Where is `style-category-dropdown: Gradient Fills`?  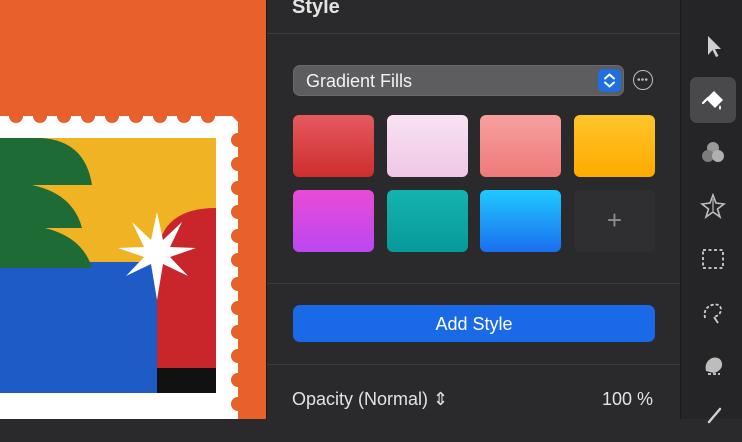
style-category-dropdown: Gradient Fills is located at coordinates (458, 80).